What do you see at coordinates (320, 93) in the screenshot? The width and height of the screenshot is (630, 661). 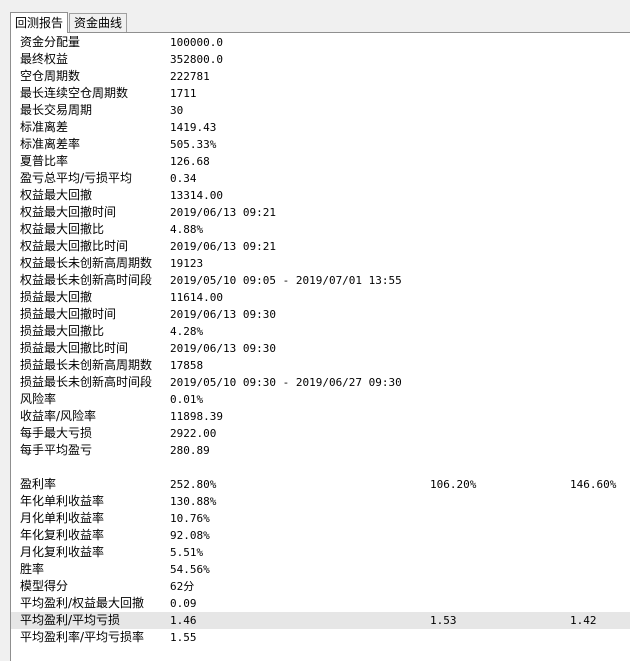 I see `report-row: 最长连续空仓周期数 1711` at bounding box center [320, 93].